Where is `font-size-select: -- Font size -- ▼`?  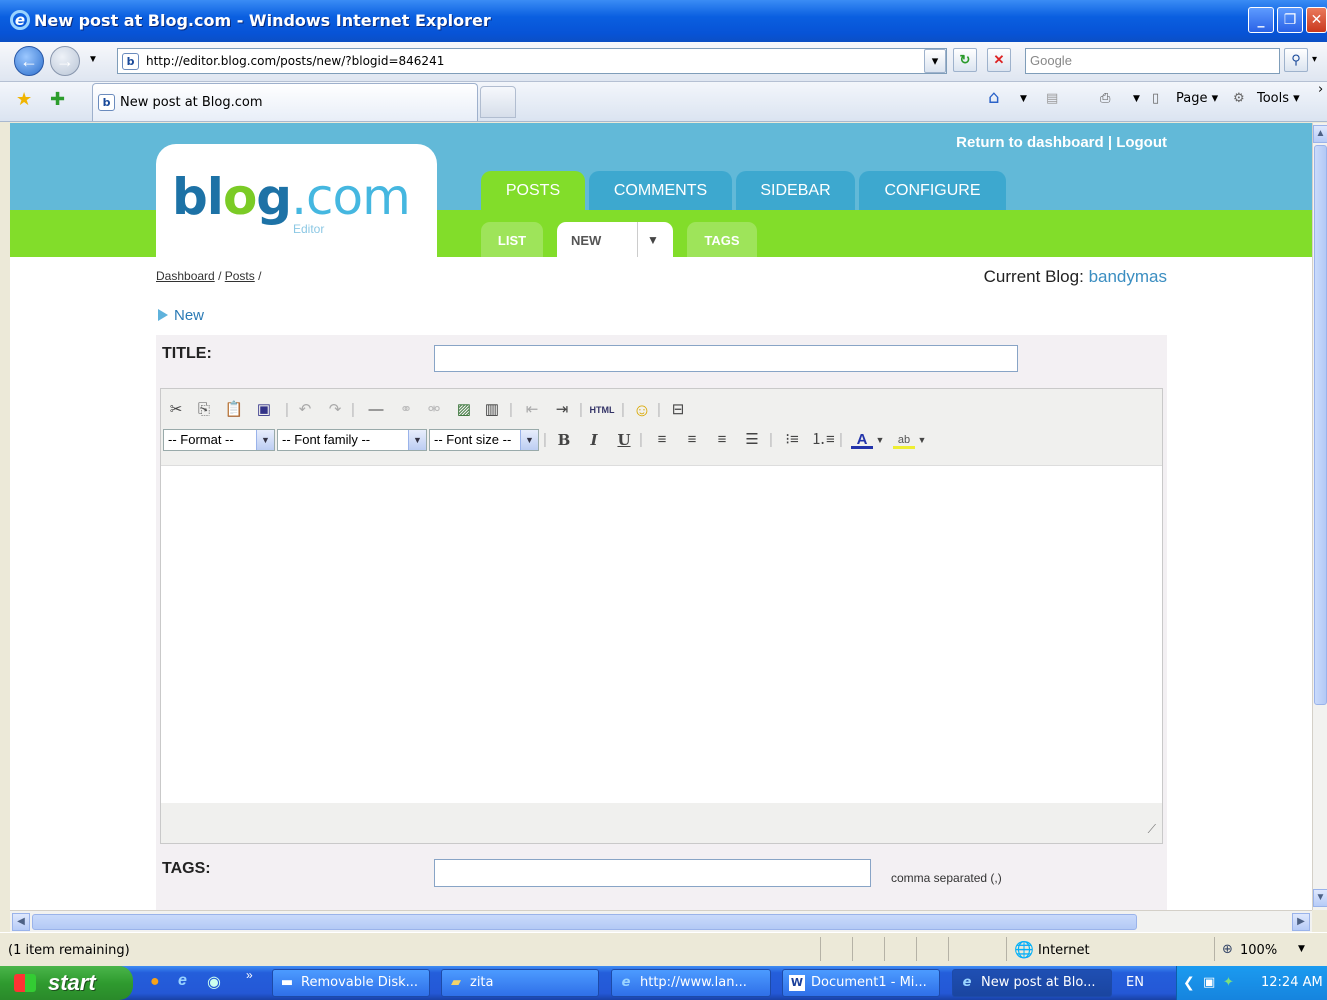 font-size-select: -- Font size -- ▼ is located at coordinates (484, 440).